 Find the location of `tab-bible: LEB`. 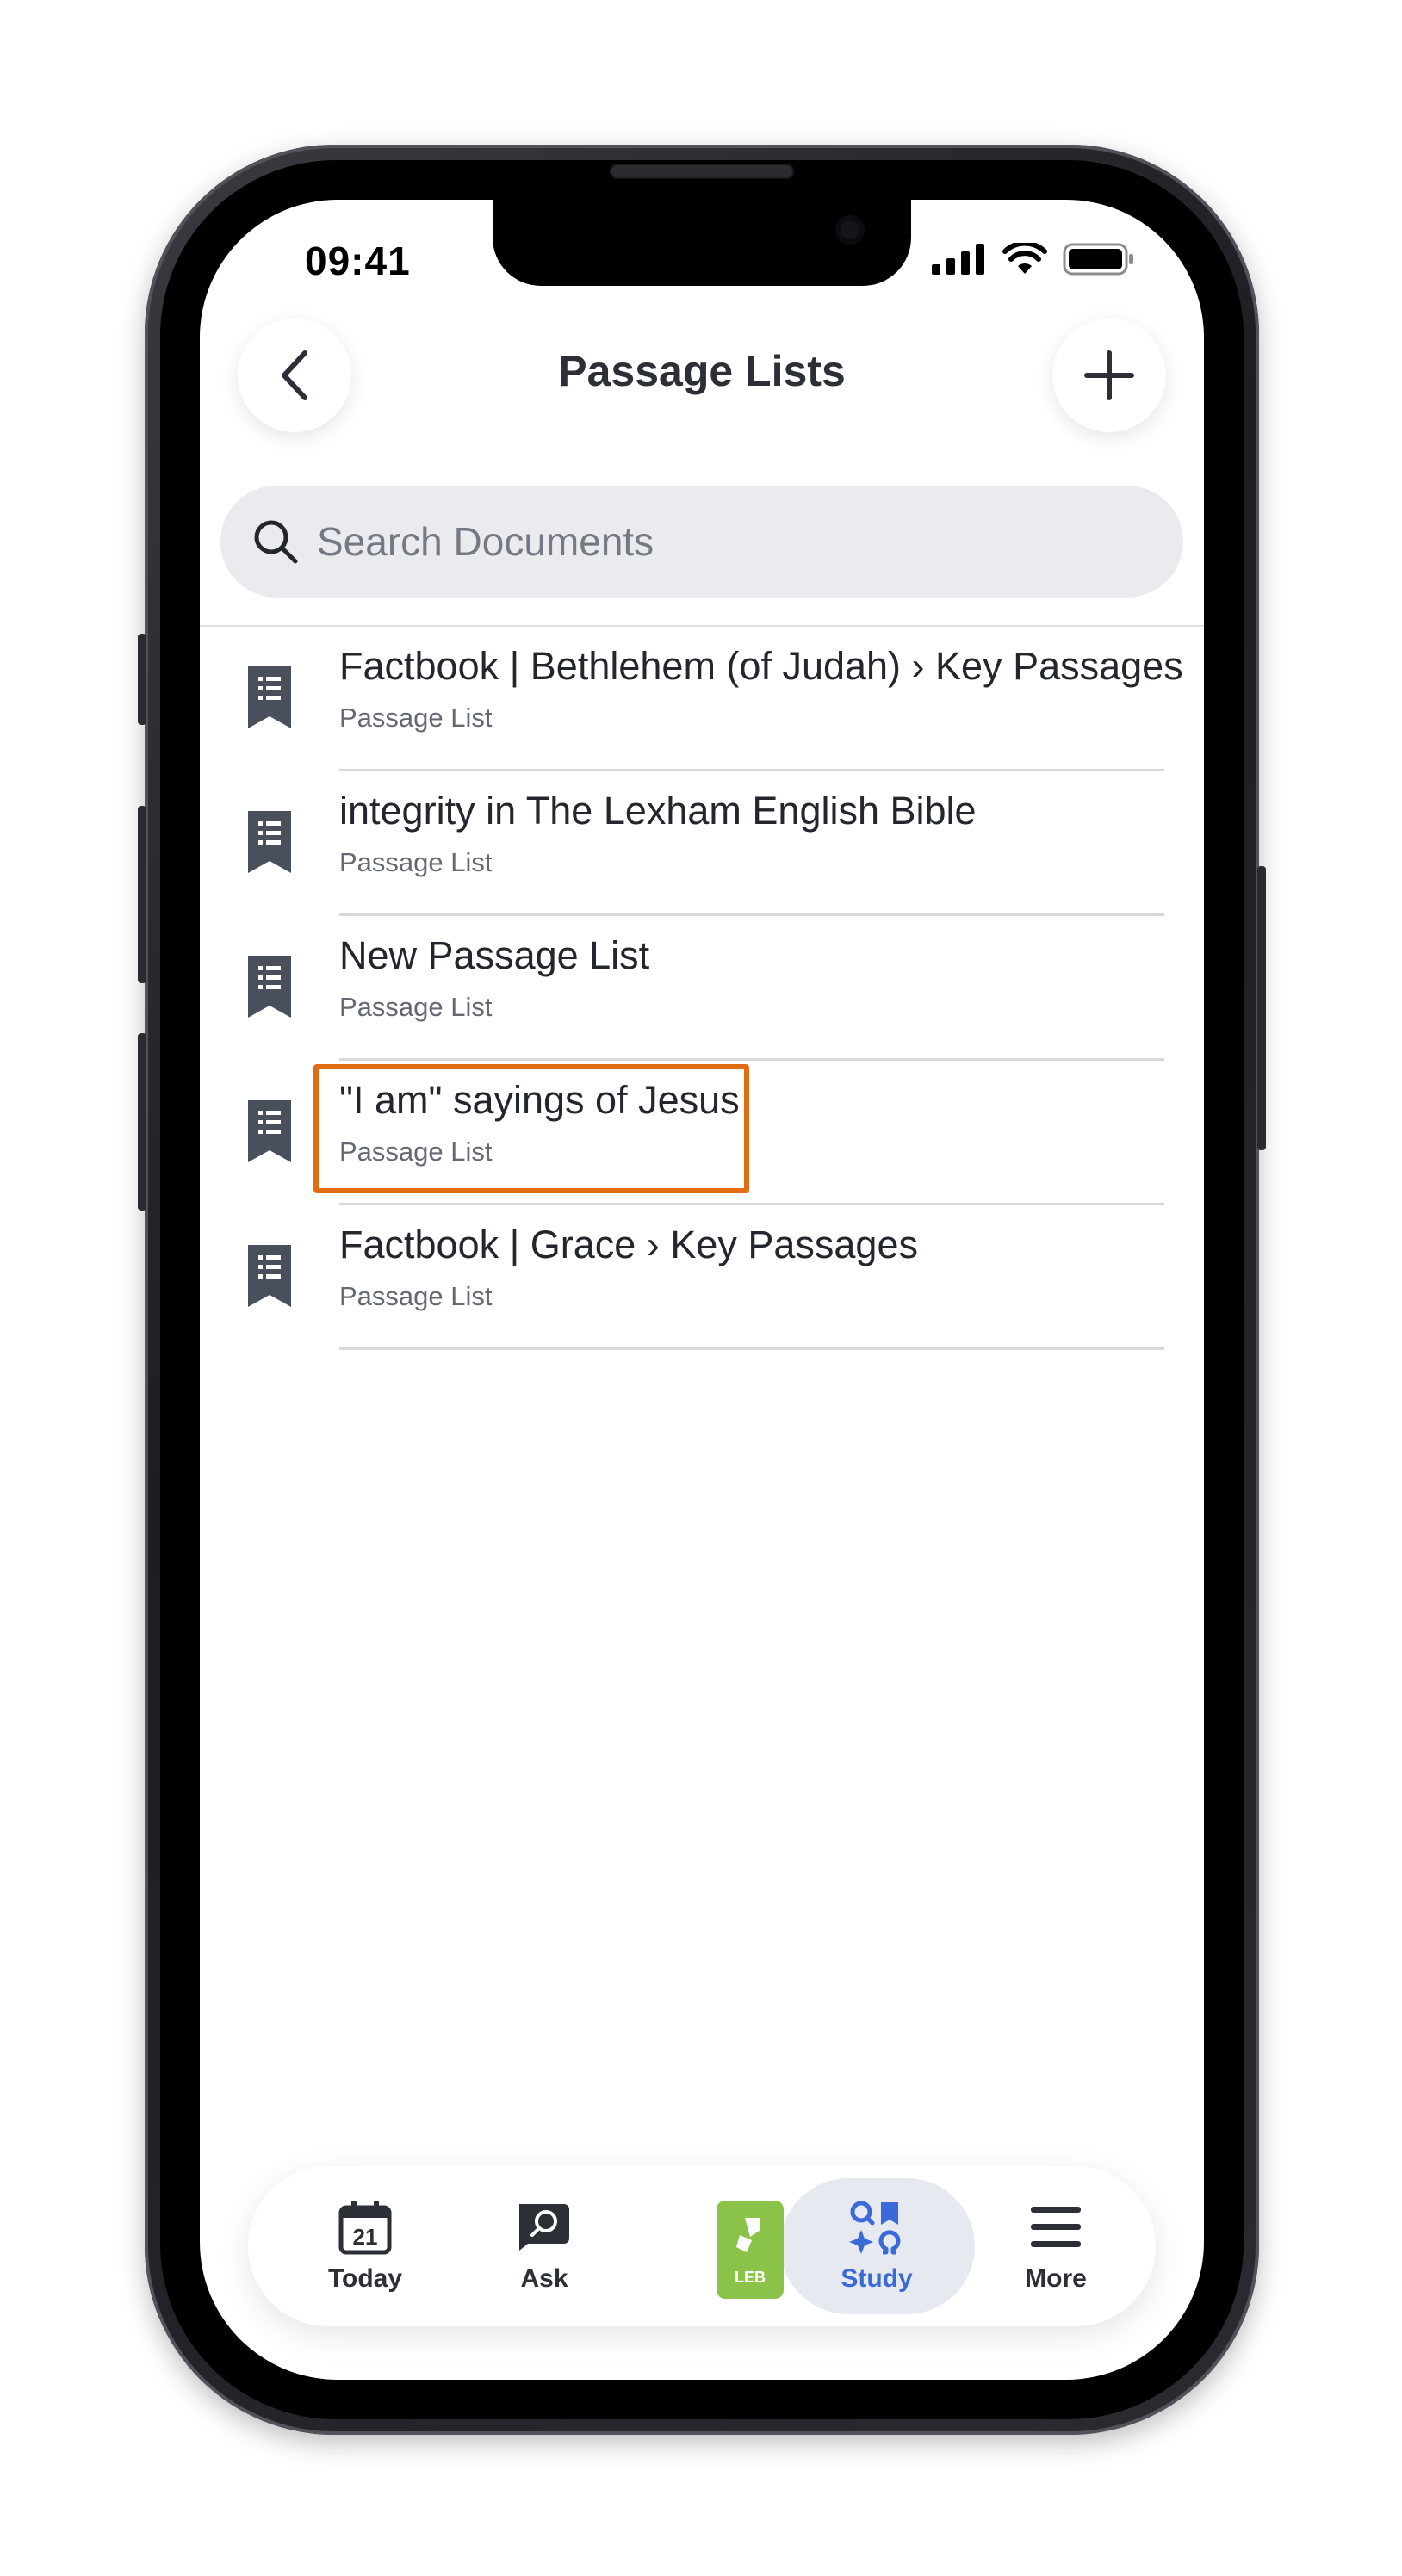

tab-bible: LEB is located at coordinates (750, 2250).